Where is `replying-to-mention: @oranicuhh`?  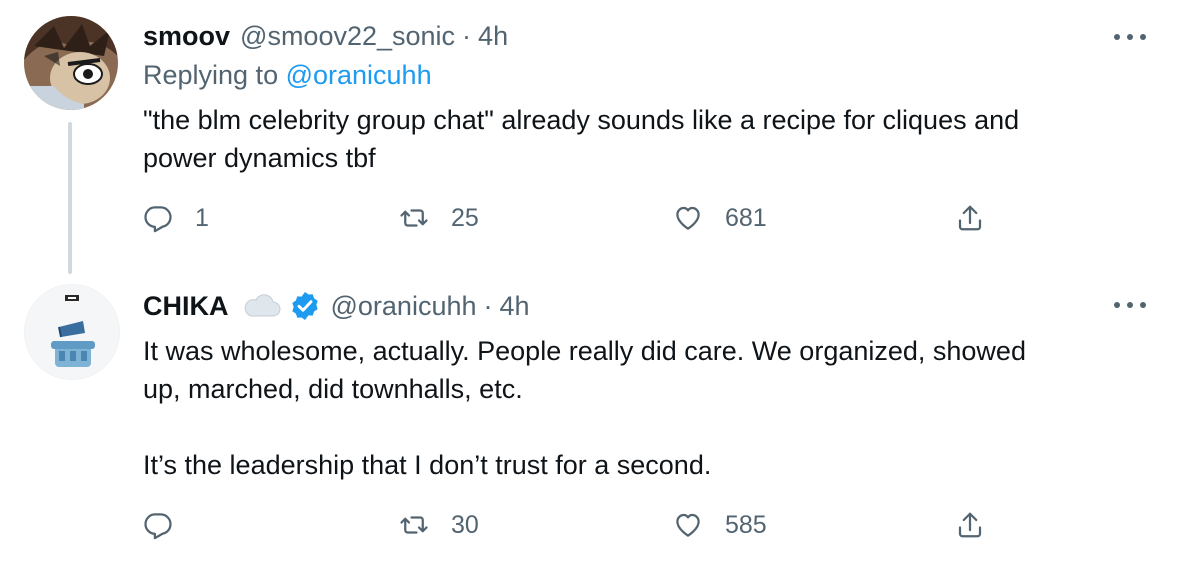
replying-to-mention: @oranicuhh is located at coordinates (359, 75).